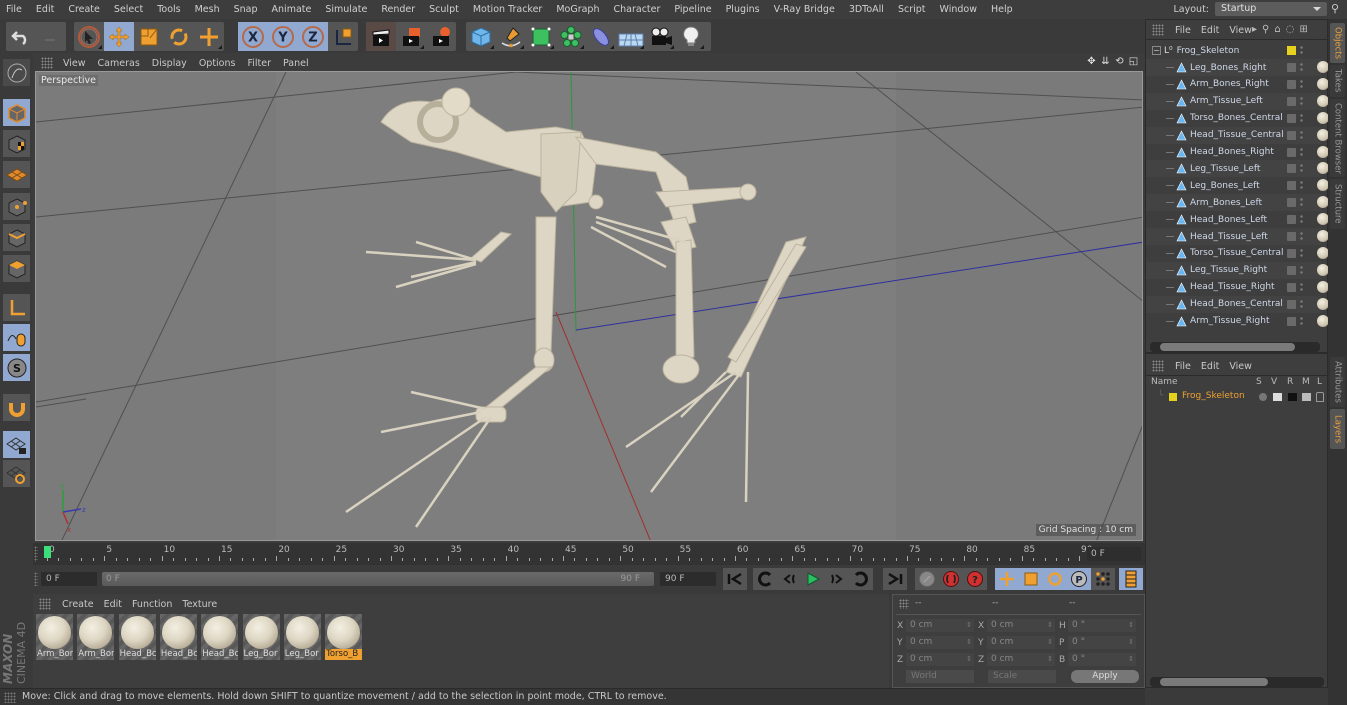  Describe the element at coordinates (381, 36) in the screenshot. I see `render-view-icon` at that location.